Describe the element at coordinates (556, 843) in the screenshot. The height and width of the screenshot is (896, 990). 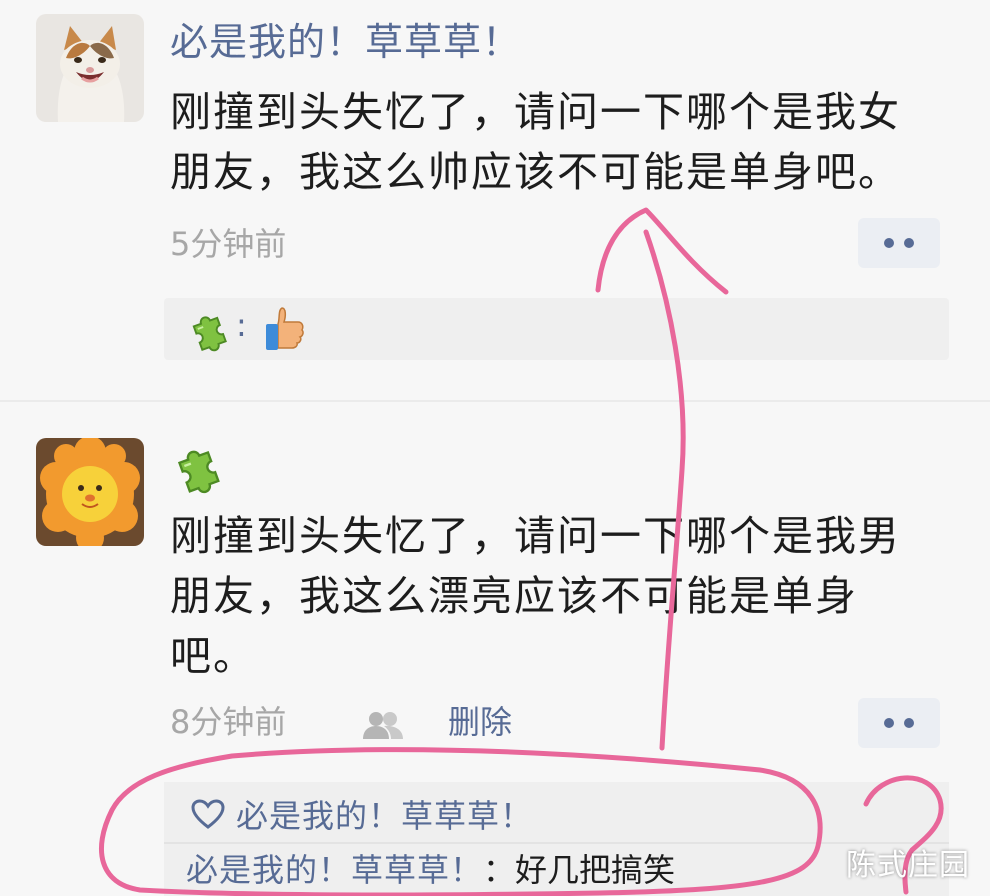
I see `comment-divider` at that location.